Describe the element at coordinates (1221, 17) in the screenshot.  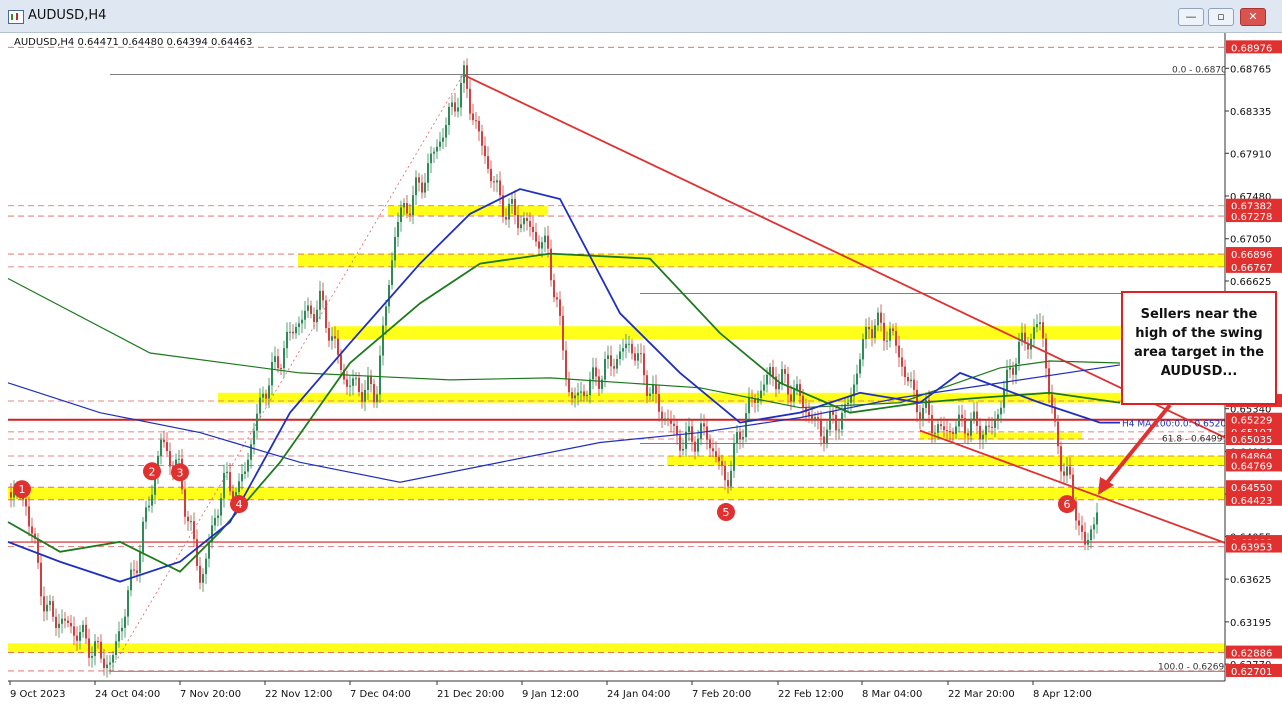
I see `maximize-button: ▫` at that location.